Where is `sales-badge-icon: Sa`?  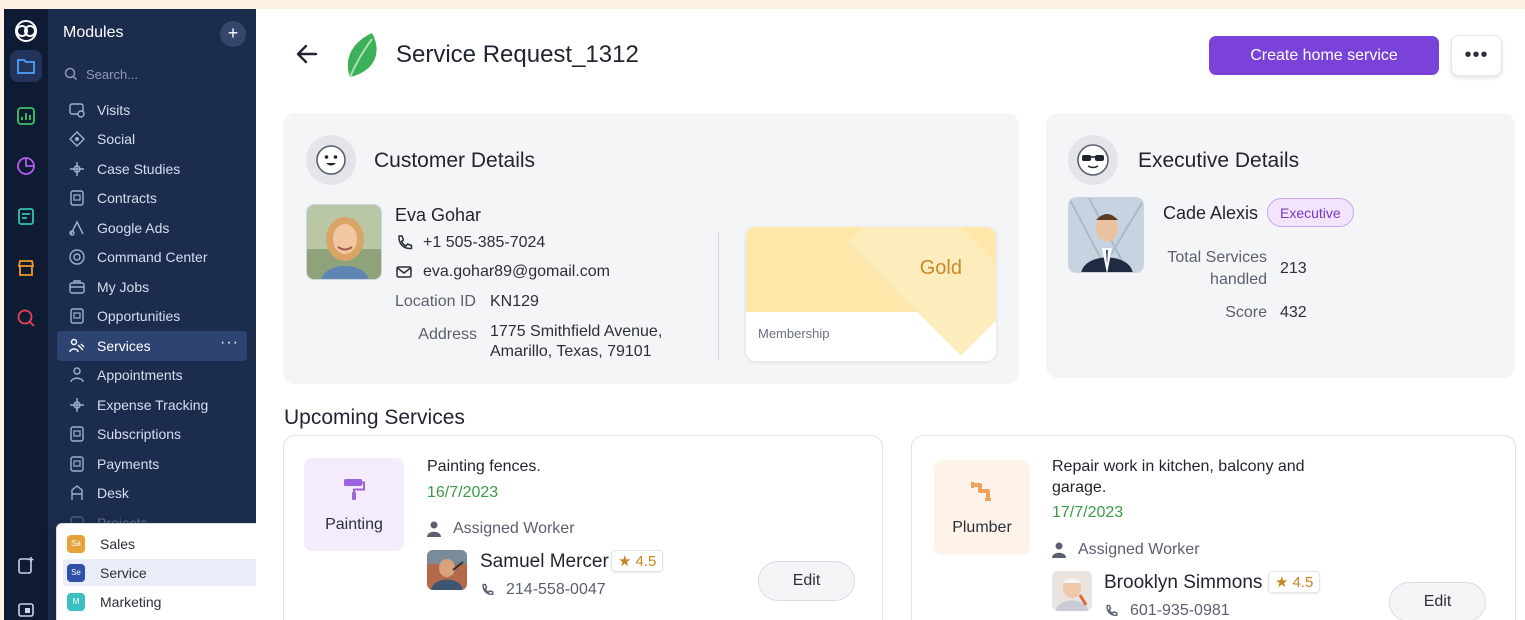 sales-badge-icon: Sa is located at coordinates (76, 543).